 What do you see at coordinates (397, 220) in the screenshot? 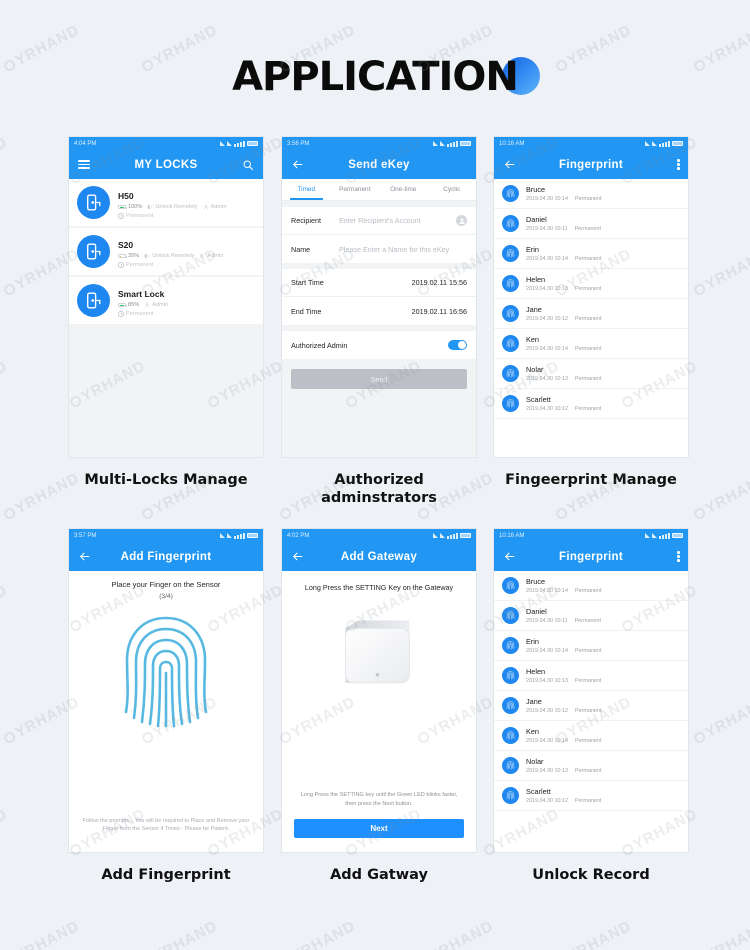
I see `recipient-input: Enter Recipient's Account` at bounding box center [397, 220].